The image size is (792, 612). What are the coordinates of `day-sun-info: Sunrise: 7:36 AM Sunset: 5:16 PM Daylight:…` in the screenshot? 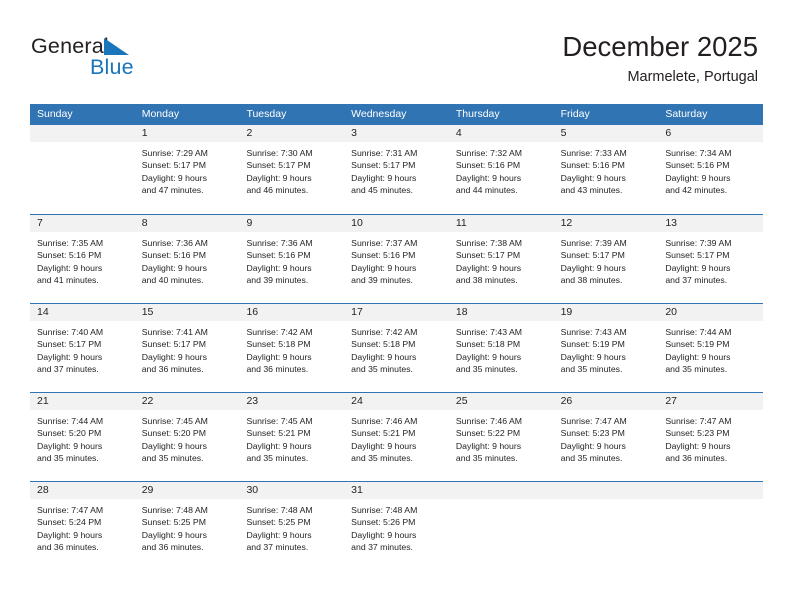 It's located at (187, 259).